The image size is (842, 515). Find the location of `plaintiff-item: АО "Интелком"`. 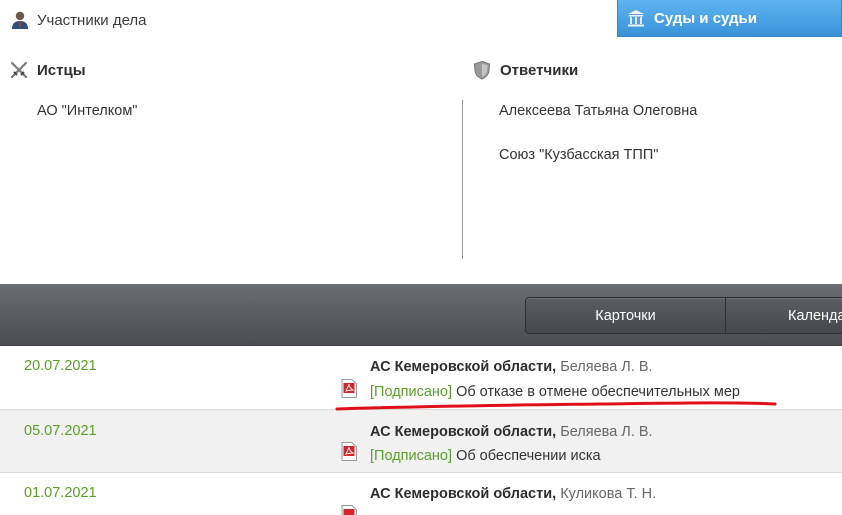

plaintiff-item: АО "Интелком" is located at coordinates (87, 111).